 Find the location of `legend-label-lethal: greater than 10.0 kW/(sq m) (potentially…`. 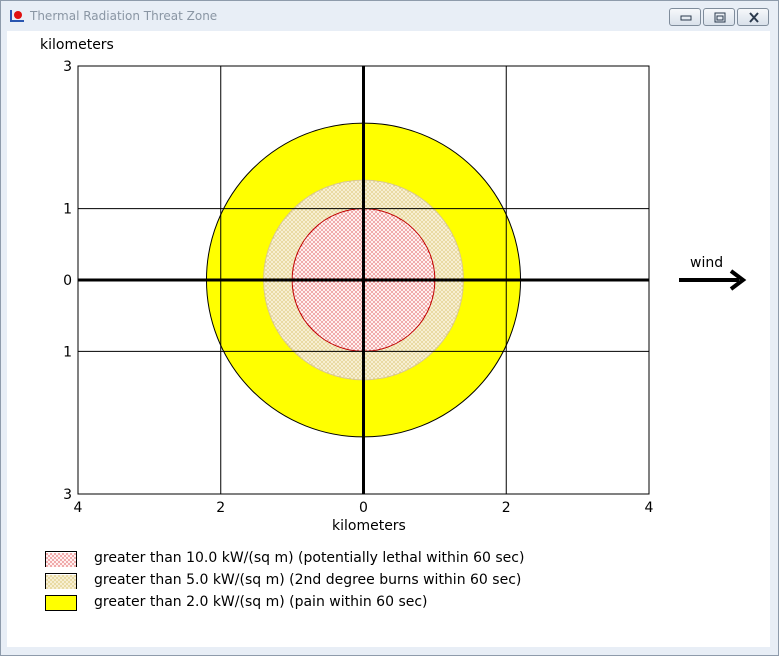

legend-label-lethal: greater than 10.0 kW/(sq m) (potentially… is located at coordinates (309, 558).